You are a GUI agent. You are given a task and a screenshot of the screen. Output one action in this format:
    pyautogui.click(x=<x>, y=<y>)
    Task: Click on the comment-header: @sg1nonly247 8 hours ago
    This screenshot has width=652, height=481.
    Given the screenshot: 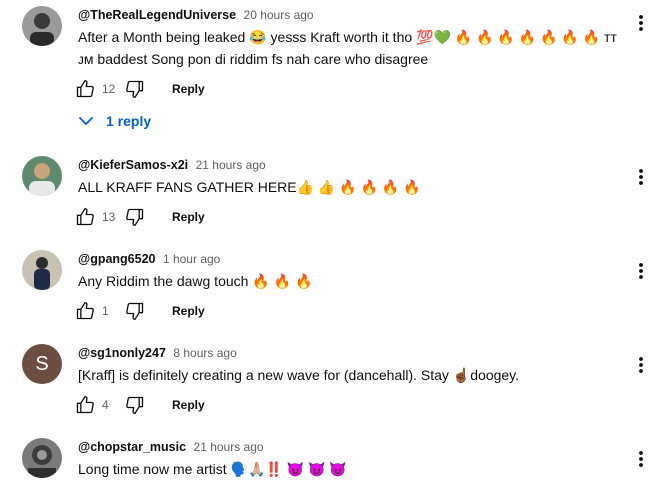 What is the action you would take?
    pyautogui.click(x=157, y=353)
    